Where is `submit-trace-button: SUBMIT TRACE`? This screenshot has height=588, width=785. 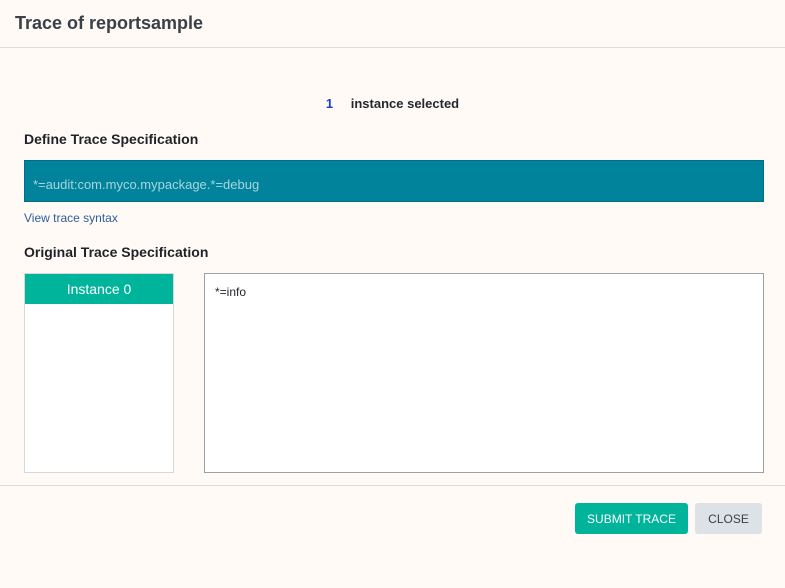
submit-trace-button: SUBMIT TRACE is located at coordinates (631, 518).